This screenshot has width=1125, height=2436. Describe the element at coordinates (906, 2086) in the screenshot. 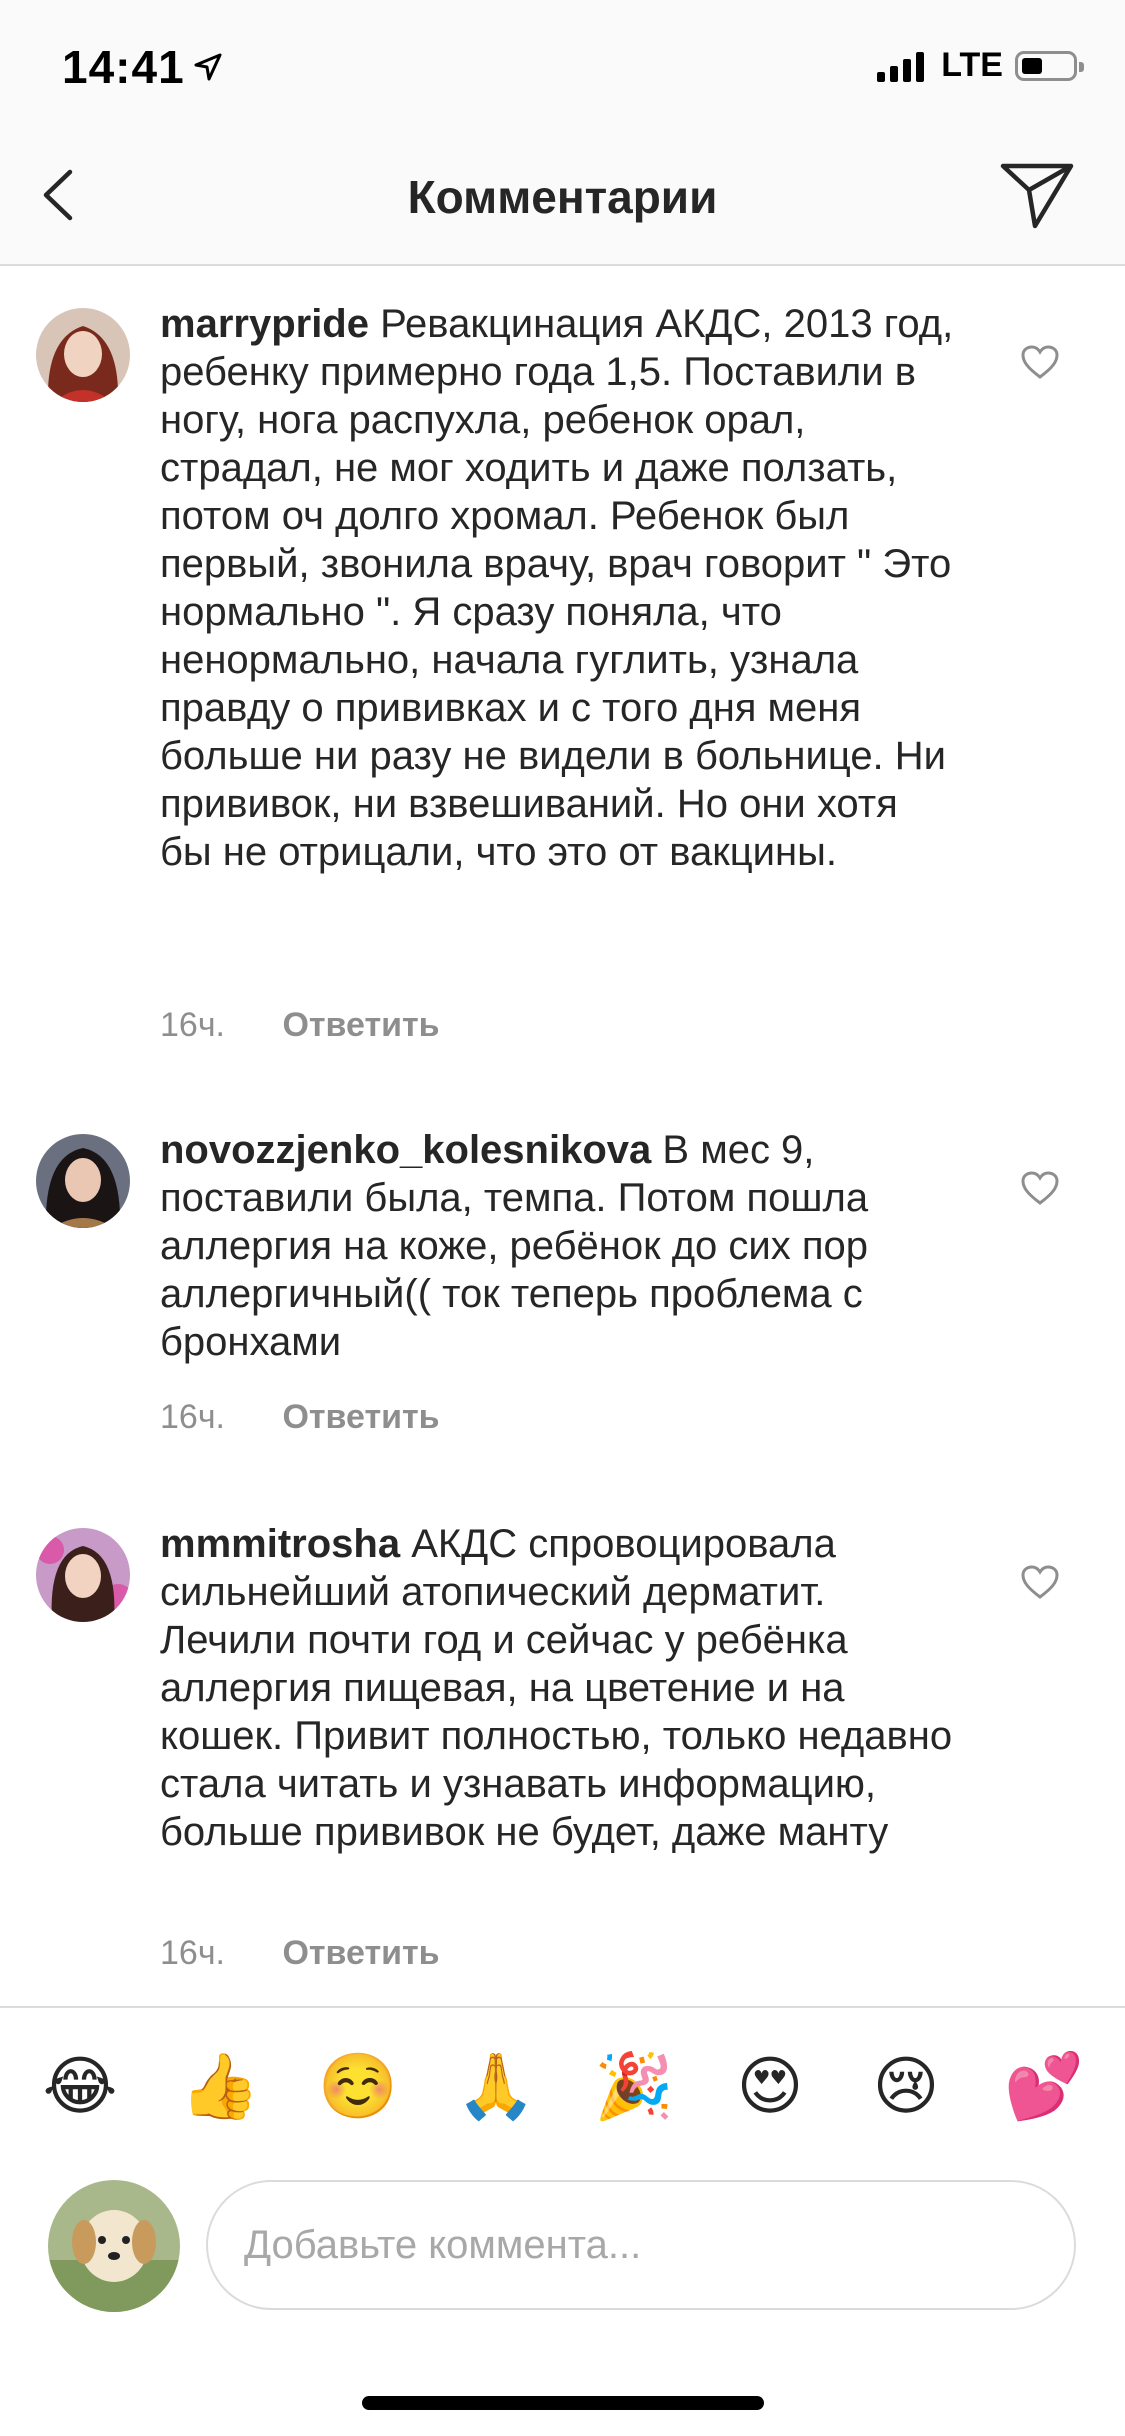

I see `emoji-crying-icon: 😢` at that location.